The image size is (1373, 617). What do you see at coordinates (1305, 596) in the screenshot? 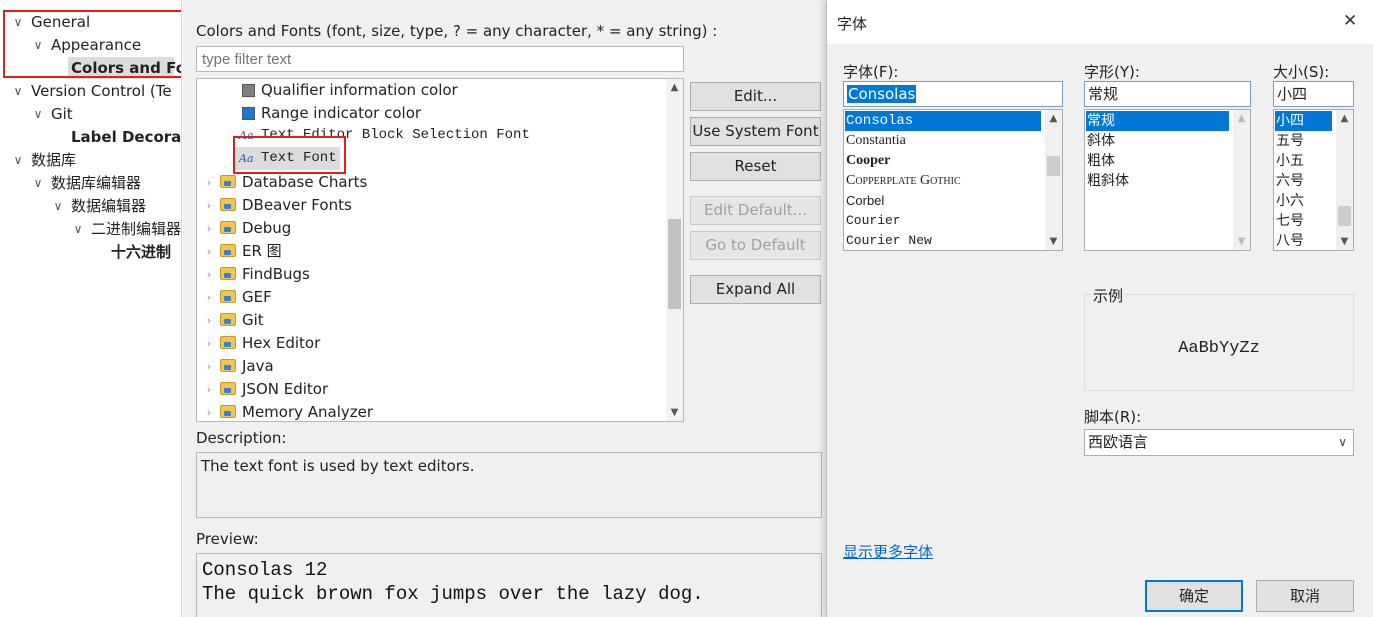
I see `cancel-button: 取消` at bounding box center [1305, 596].